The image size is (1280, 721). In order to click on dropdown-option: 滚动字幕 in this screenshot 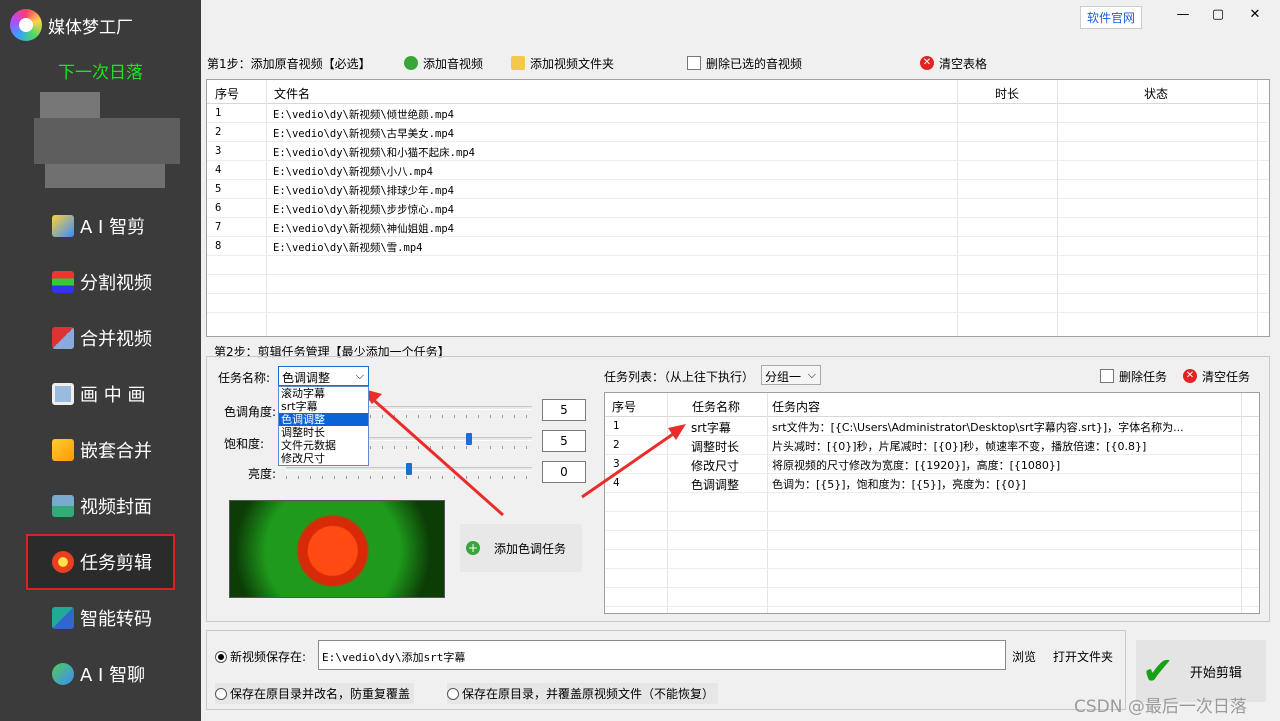, I will do `click(323, 393)`.